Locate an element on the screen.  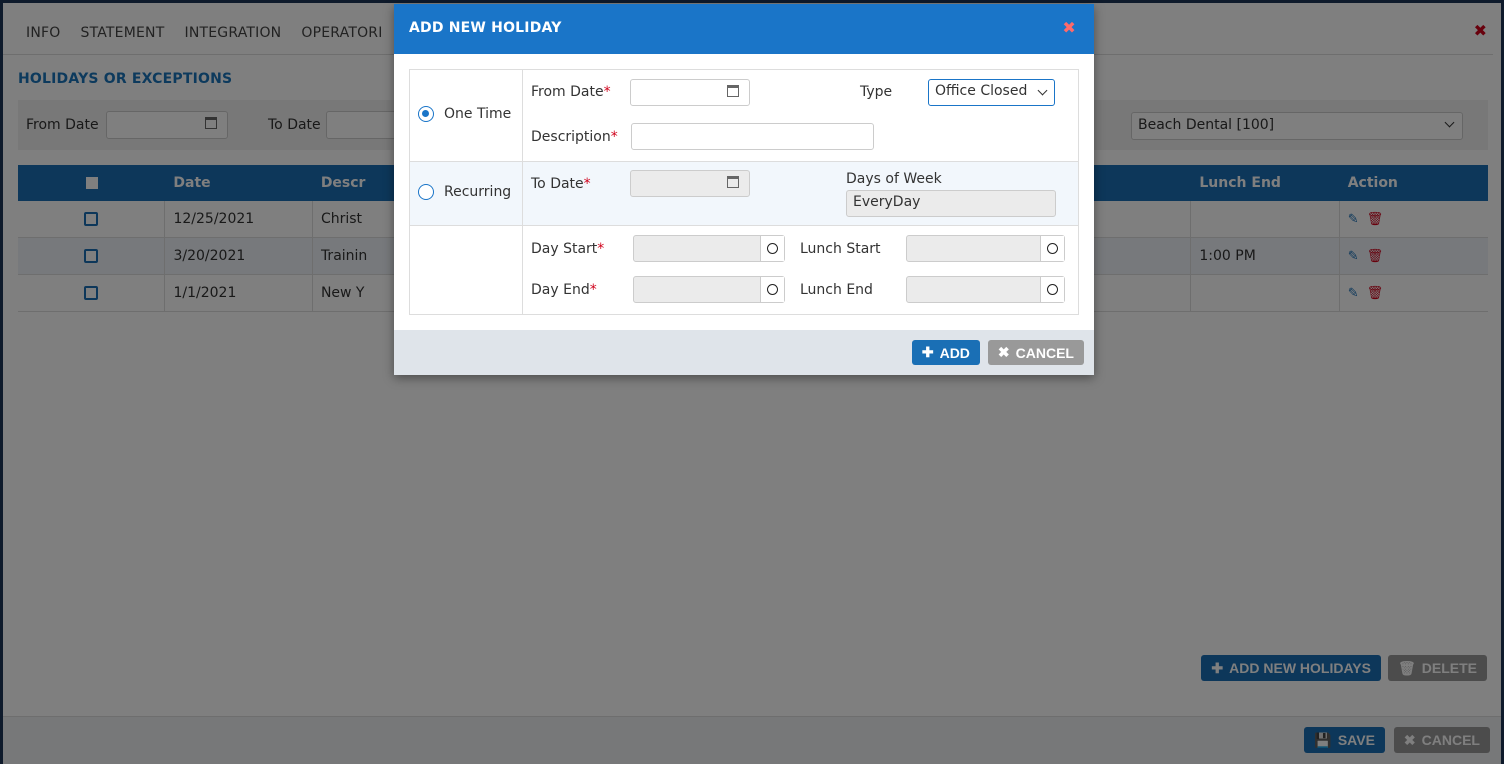
modal-actions: ✚ ADD ✖ CANCEL is located at coordinates (997, 352).